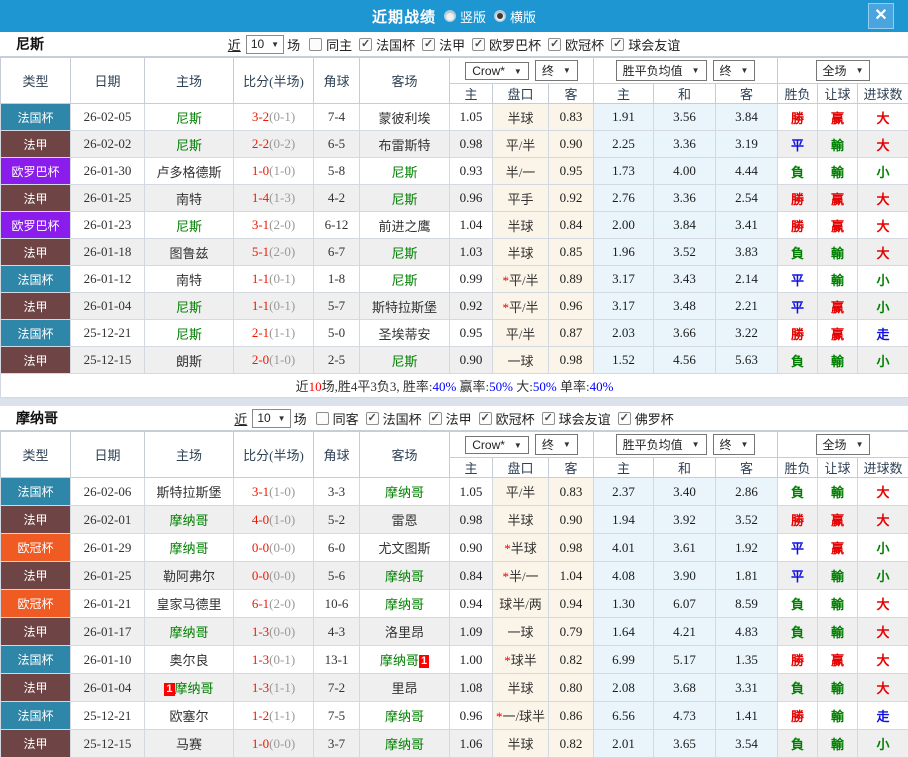  What do you see at coordinates (515, 16) in the screenshot?
I see `layout-option-horizontal: 横版` at bounding box center [515, 16].